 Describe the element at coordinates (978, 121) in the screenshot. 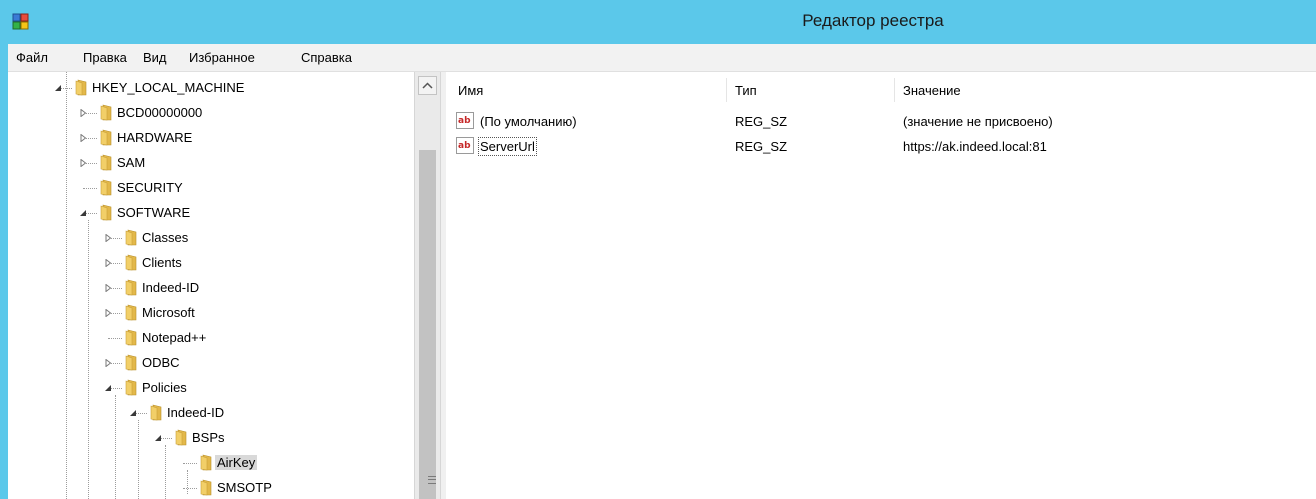

I see `value-data: (значение не присвоено)` at that location.